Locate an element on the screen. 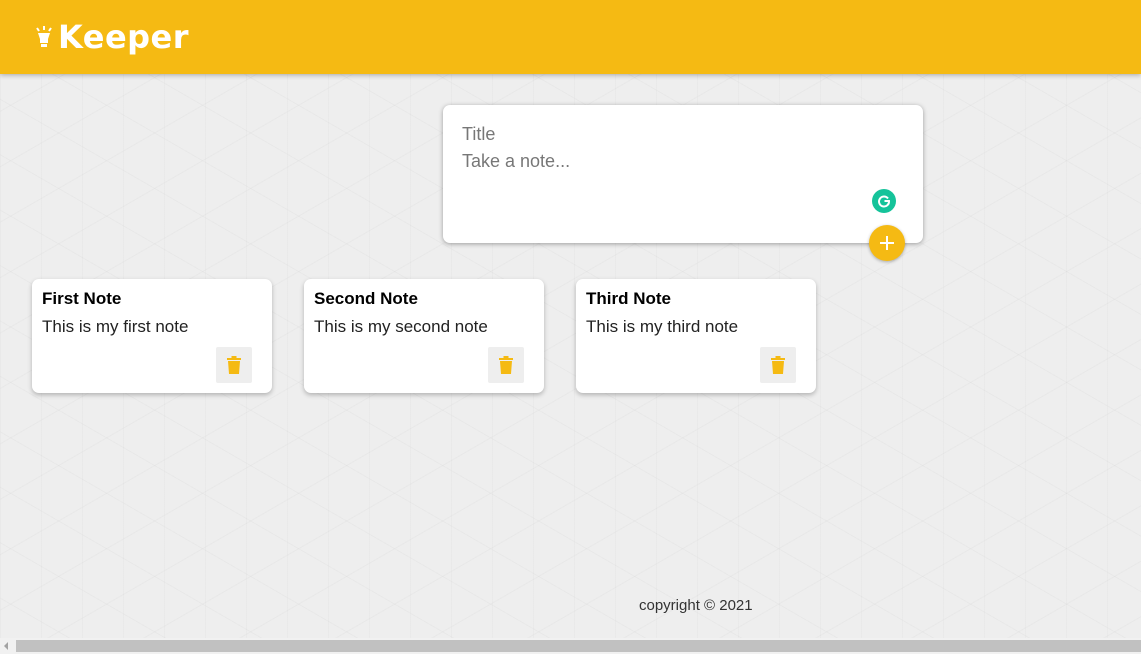 Image resolution: width=1141 pixels, height=654 pixels. scroll-left-arrow-icon is located at coordinates (6, 646).